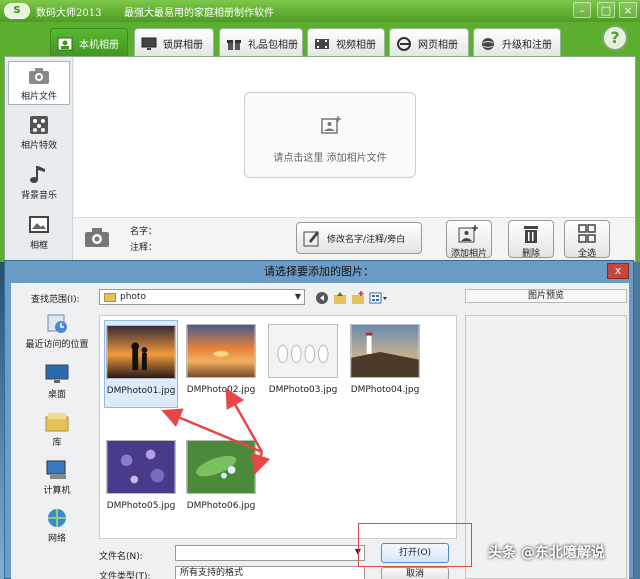 This screenshot has width=640, height=579. I want to click on edit-name-note-narration-button: 修改名字/注释/旁白, so click(359, 238).